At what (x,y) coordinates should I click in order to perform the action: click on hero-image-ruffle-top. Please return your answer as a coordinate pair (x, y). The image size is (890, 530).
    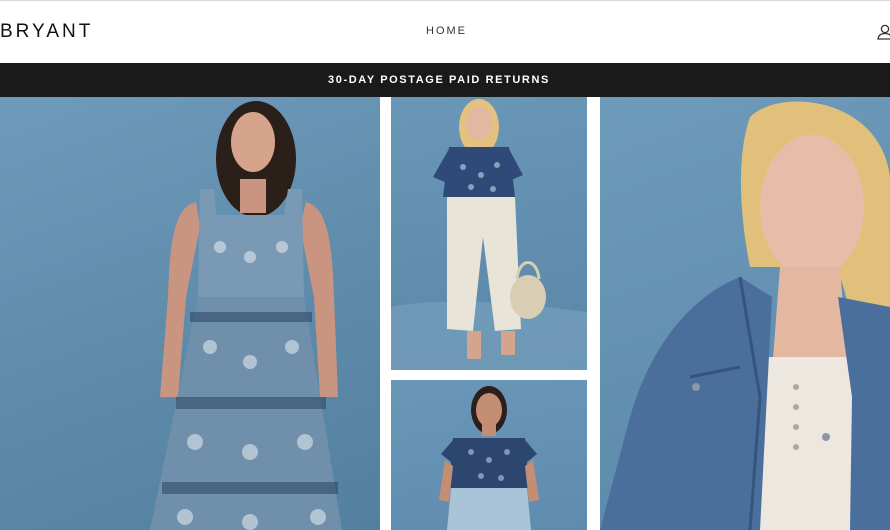
    Looking at the image, I should click on (489, 455).